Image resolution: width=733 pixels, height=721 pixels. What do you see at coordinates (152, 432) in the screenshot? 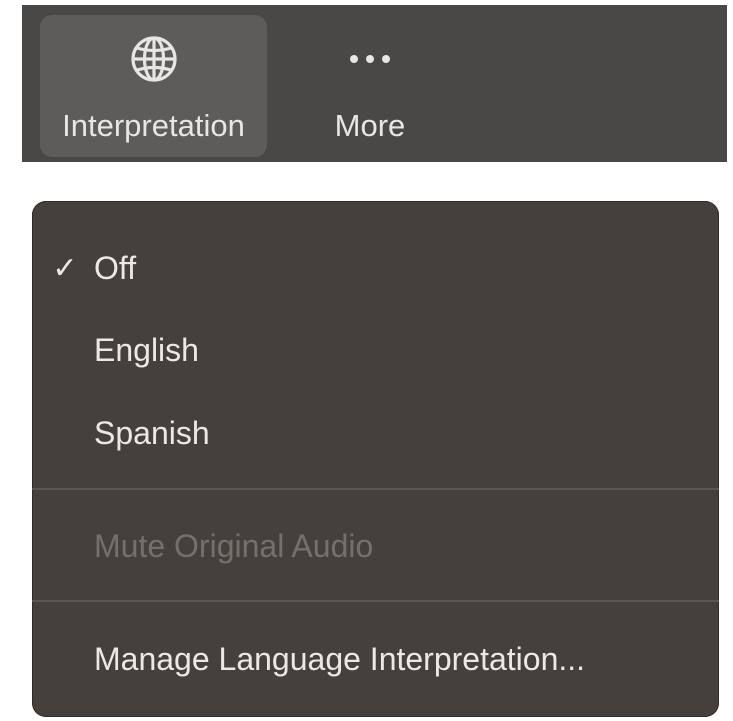
I see `menu-item-label: Spanish` at bounding box center [152, 432].